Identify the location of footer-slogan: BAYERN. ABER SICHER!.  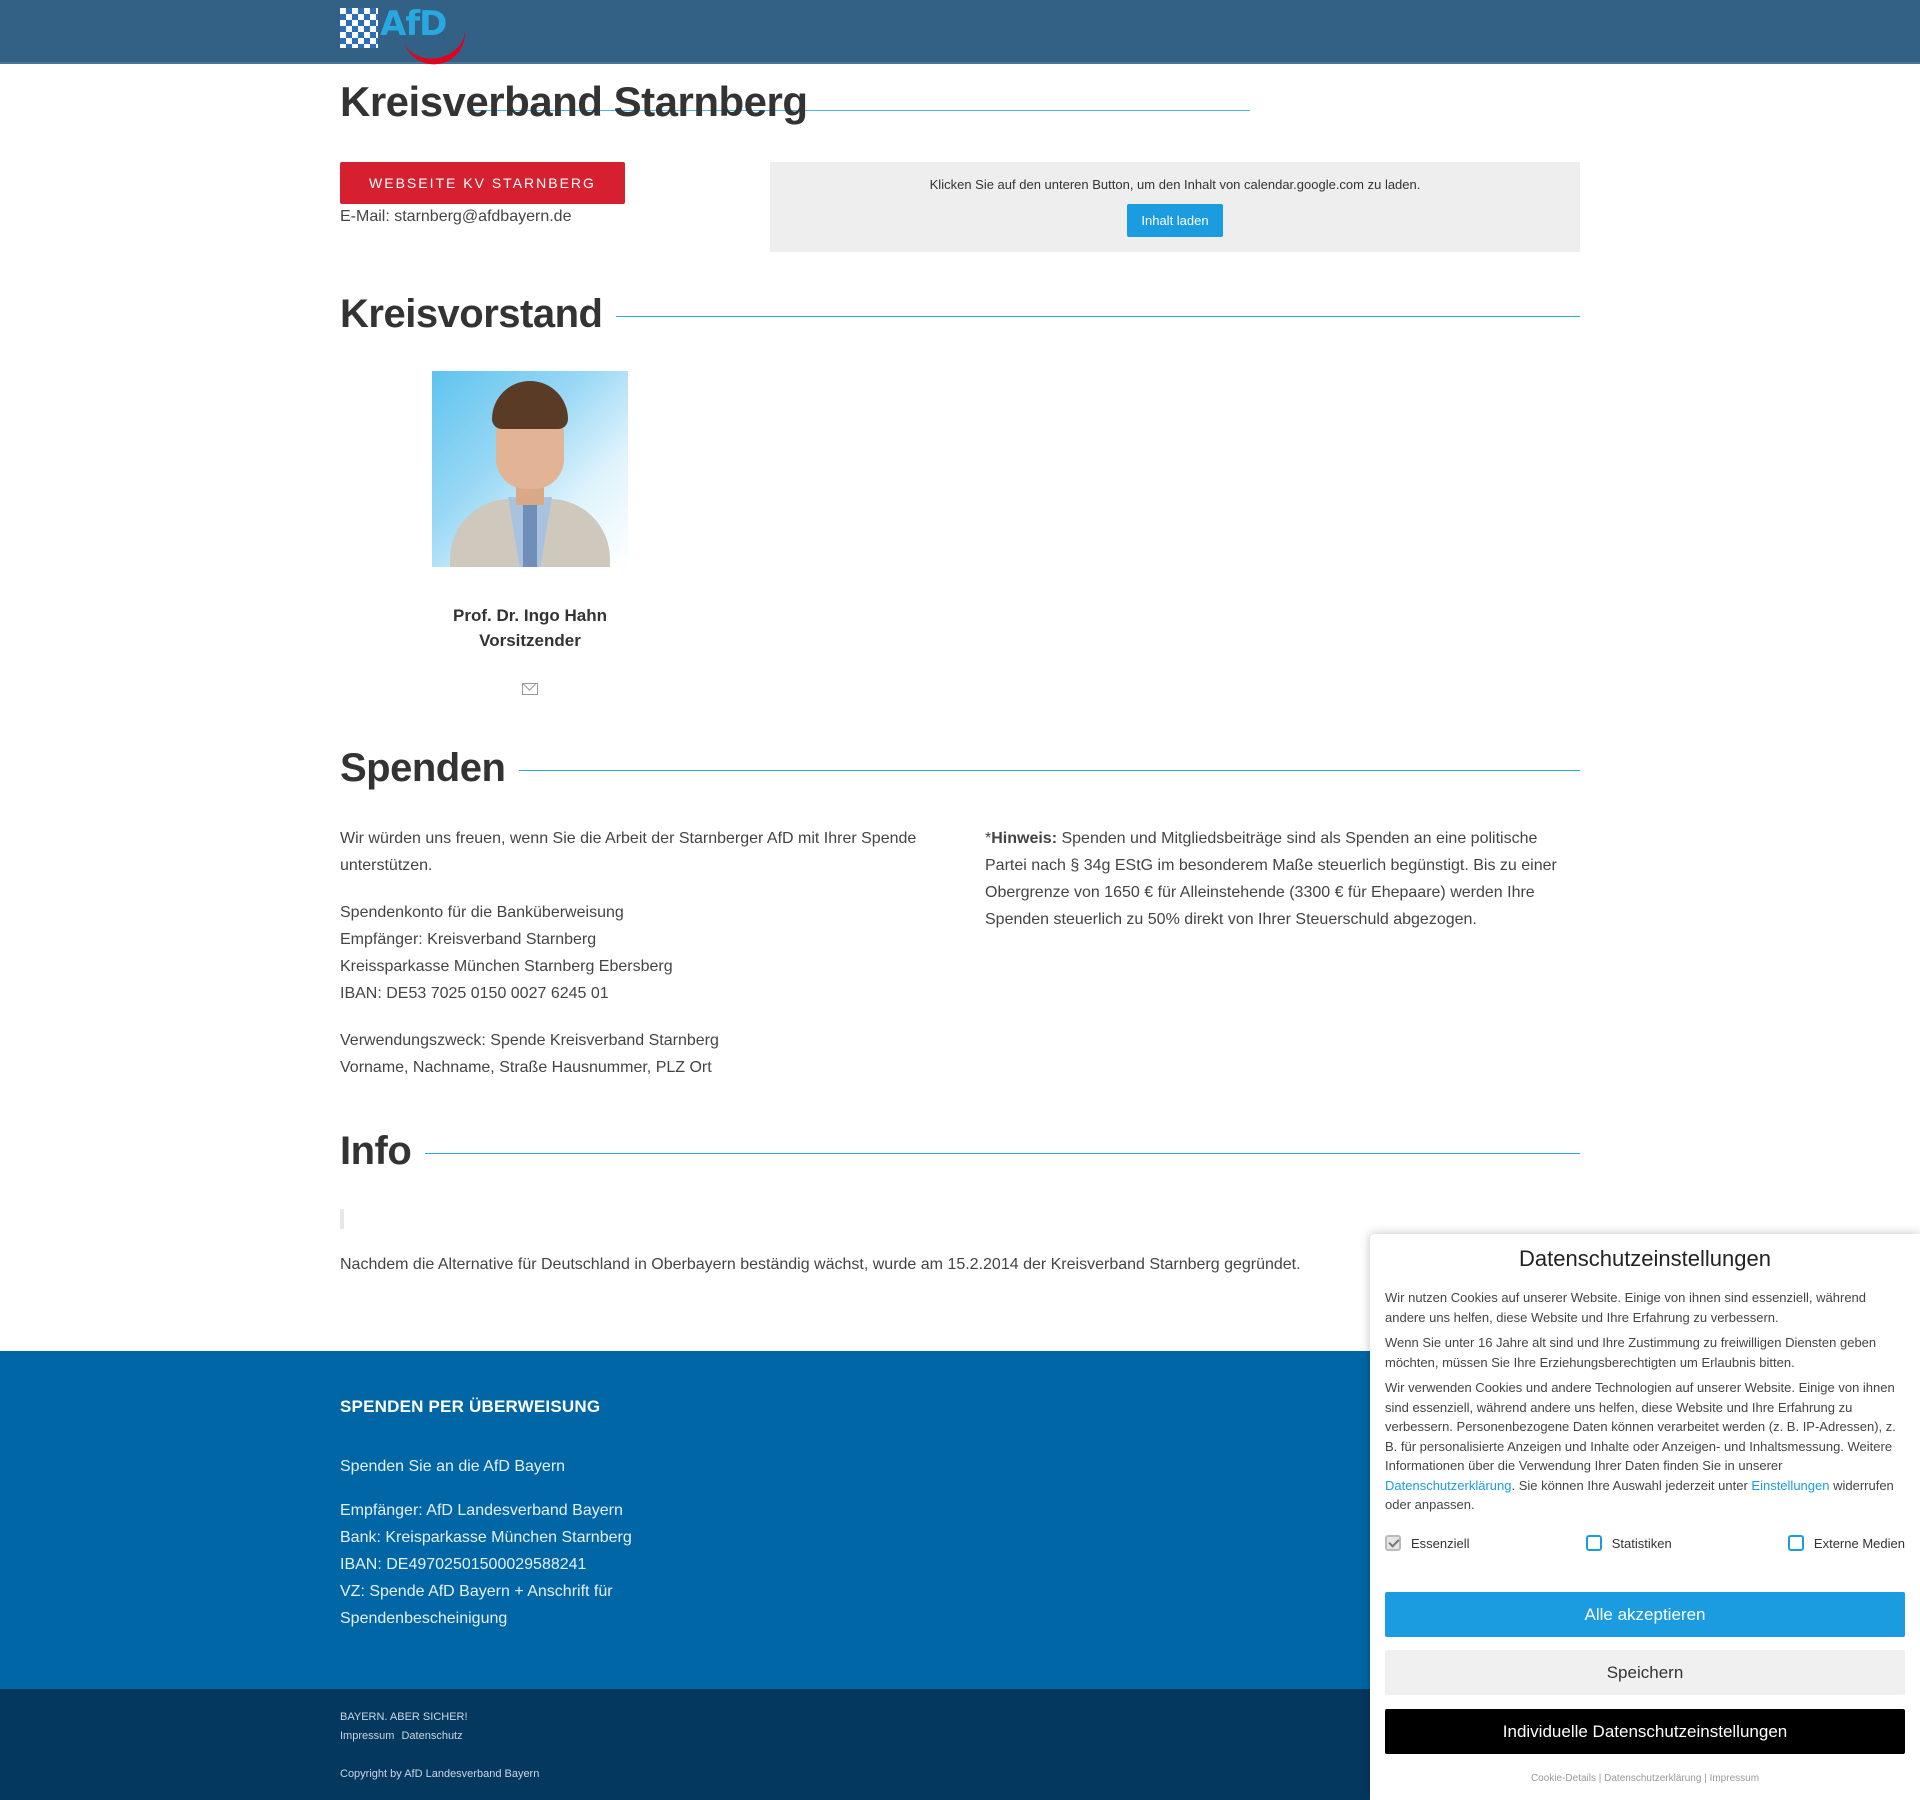
(404, 1717).